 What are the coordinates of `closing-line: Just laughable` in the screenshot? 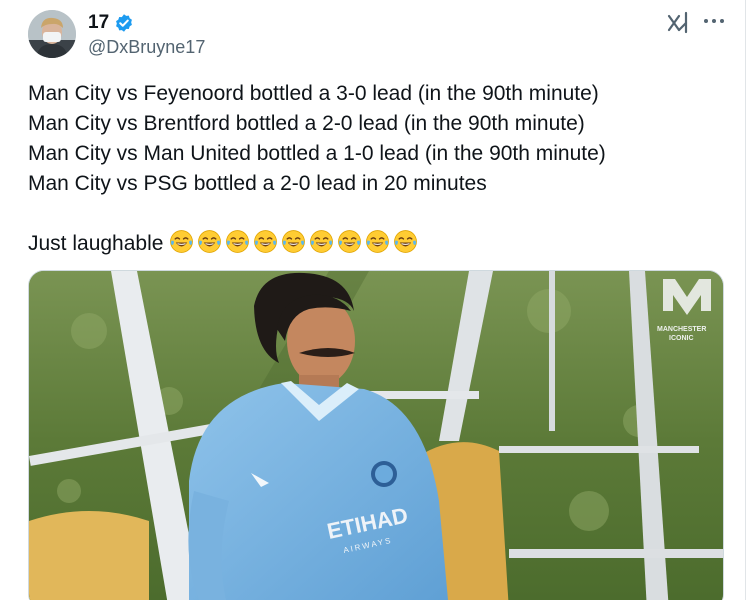 It's located at (378, 244).